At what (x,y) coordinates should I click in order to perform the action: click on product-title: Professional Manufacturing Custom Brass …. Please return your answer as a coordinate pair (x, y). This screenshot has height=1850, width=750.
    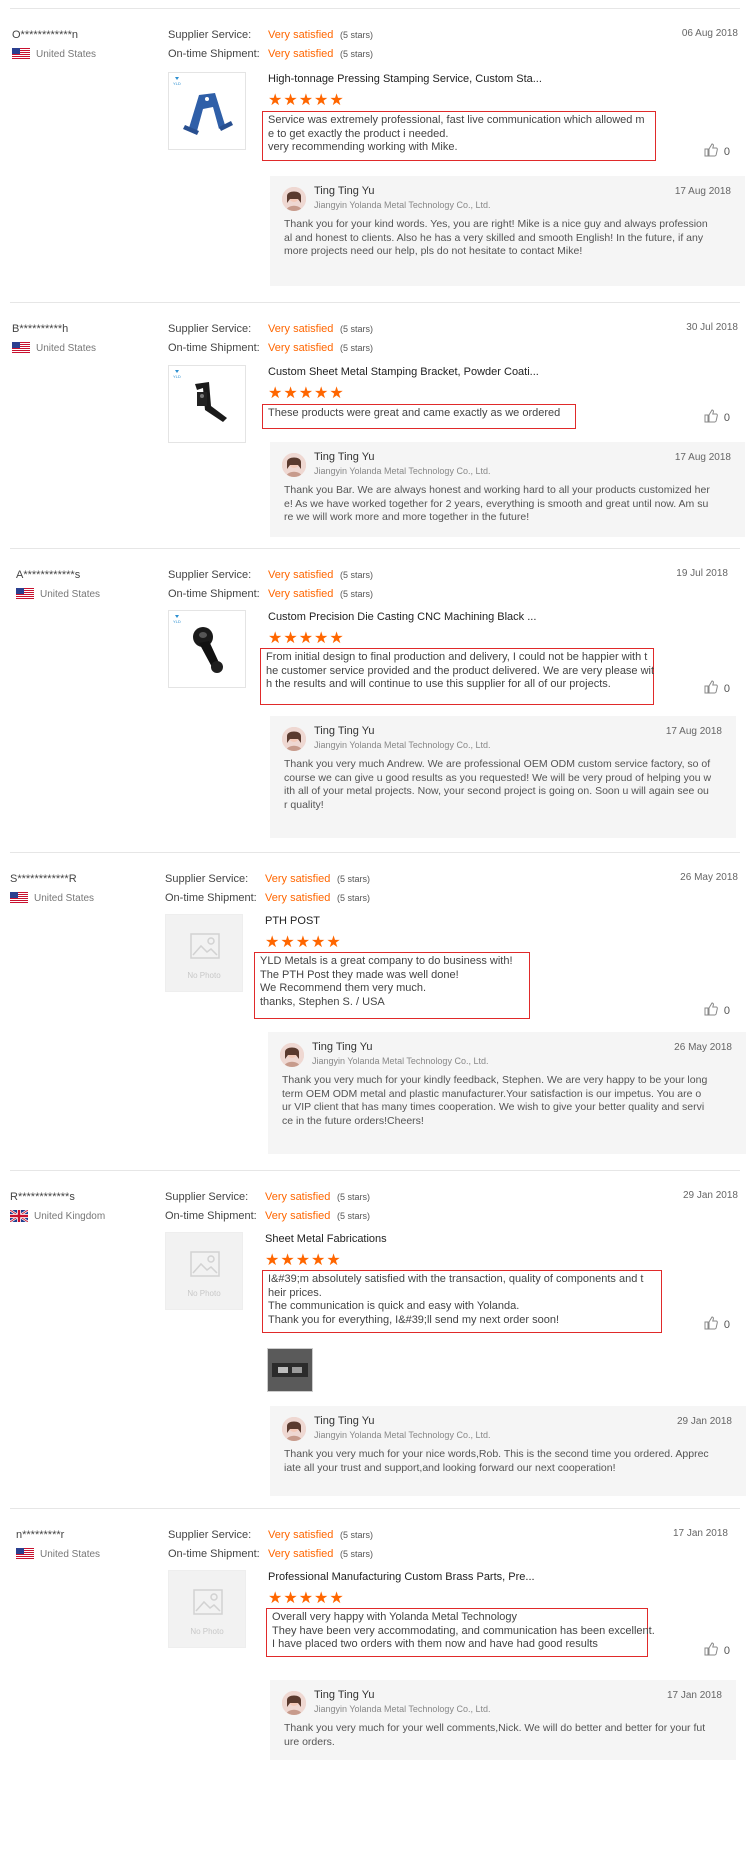
    Looking at the image, I should click on (401, 1577).